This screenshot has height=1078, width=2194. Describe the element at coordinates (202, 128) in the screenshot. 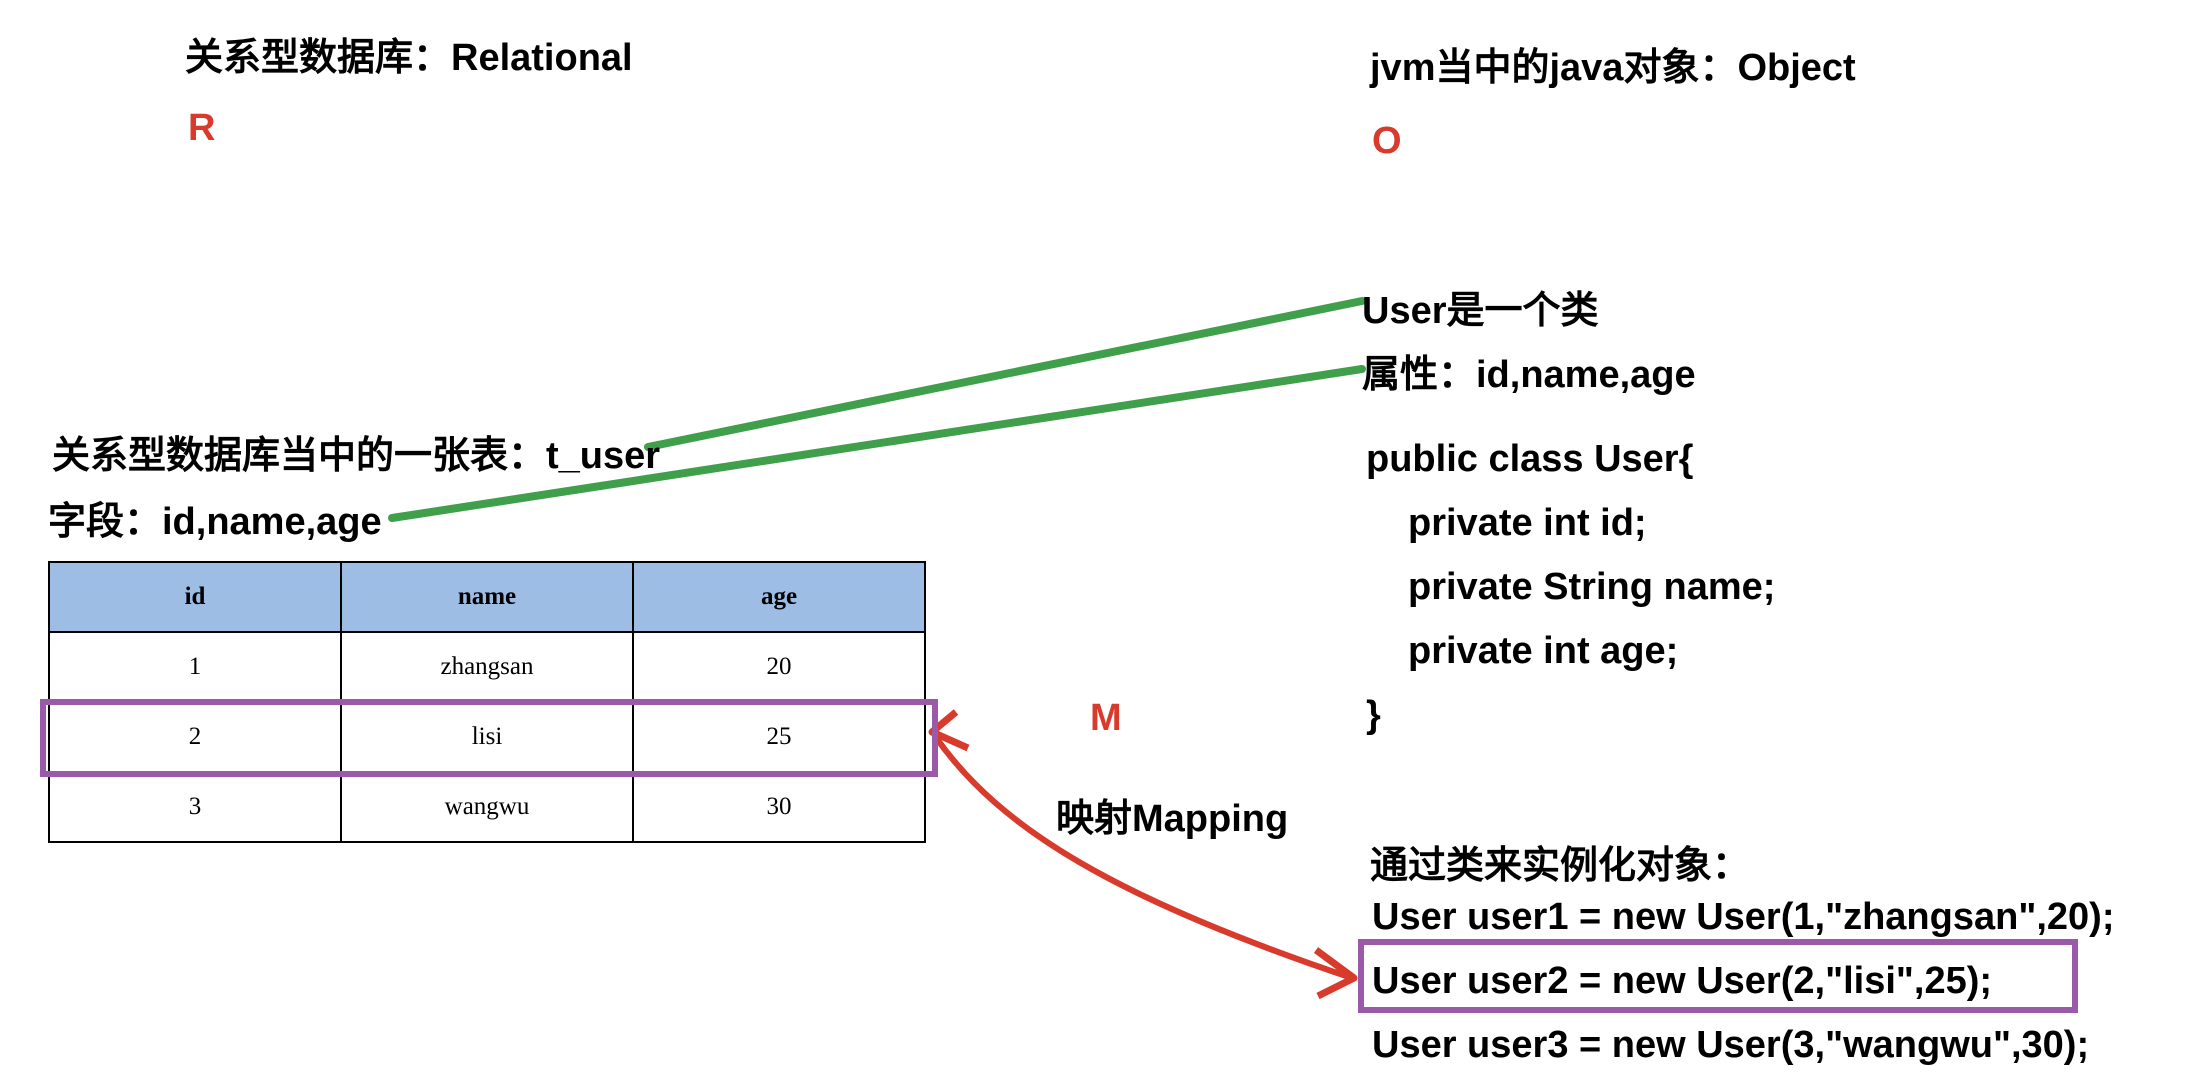

I see `relational-letter: R` at that location.